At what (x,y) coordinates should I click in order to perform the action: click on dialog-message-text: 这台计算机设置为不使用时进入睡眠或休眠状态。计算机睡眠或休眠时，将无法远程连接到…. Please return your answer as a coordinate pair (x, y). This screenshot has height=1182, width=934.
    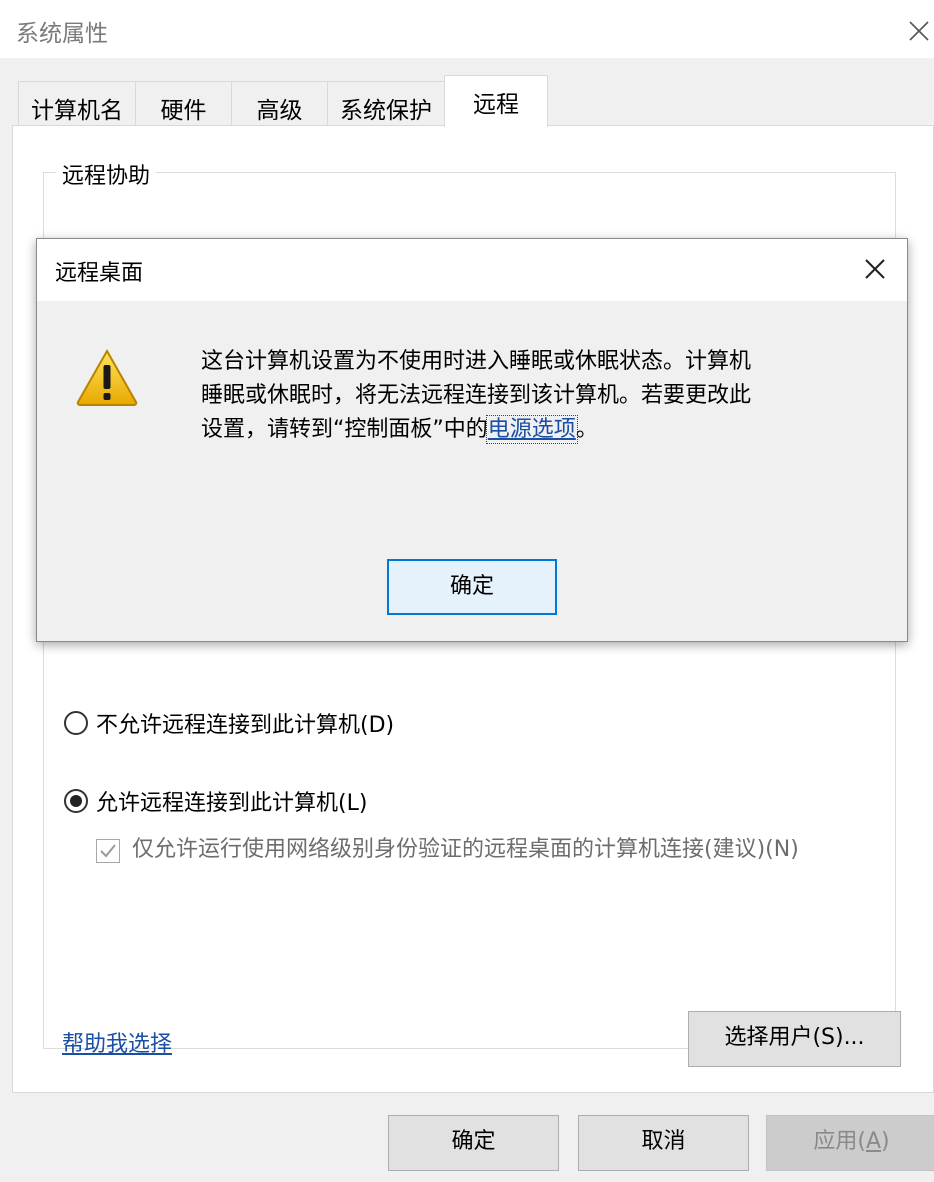
    Looking at the image, I should click on (476, 395).